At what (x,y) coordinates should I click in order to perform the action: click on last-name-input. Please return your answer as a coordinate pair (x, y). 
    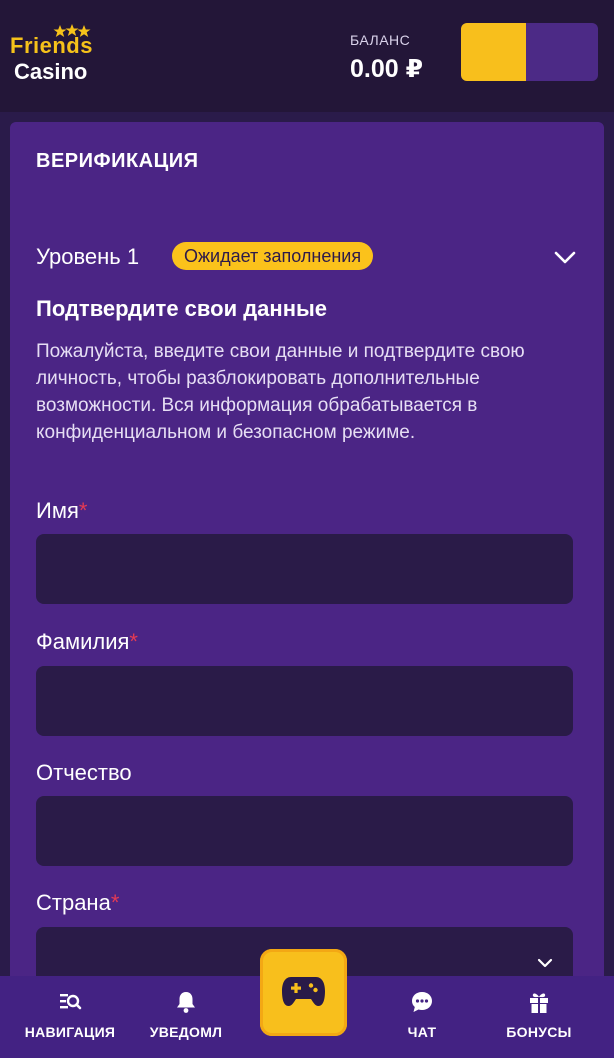
    Looking at the image, I should click on (304, 701).